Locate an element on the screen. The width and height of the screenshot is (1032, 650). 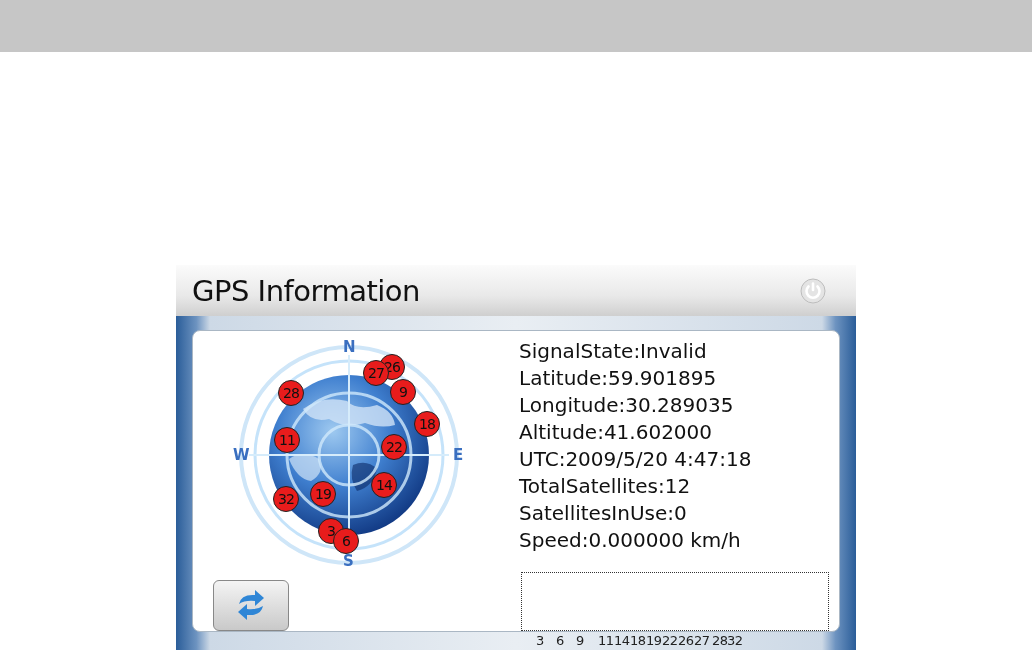
satellite-marker: 9 is located at coordinates (403, 392).